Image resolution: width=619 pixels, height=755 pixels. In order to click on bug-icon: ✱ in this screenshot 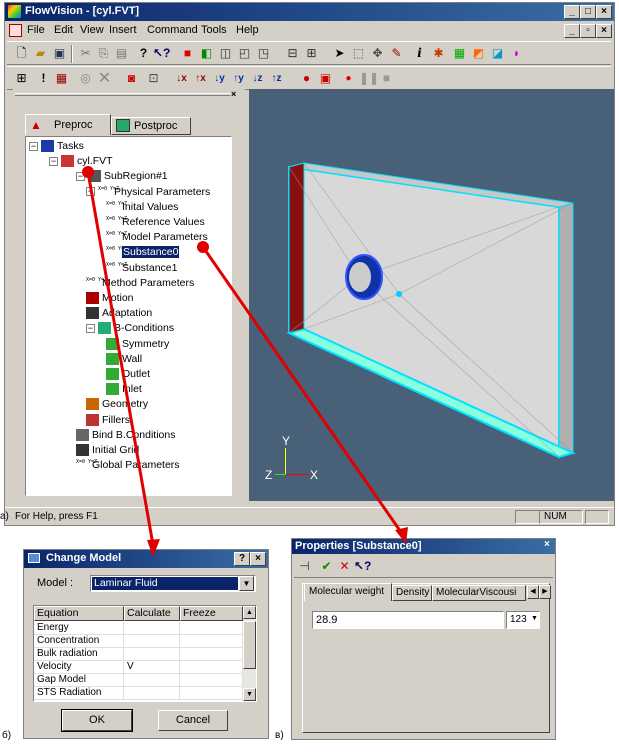, I will do `click(438, 53)`.